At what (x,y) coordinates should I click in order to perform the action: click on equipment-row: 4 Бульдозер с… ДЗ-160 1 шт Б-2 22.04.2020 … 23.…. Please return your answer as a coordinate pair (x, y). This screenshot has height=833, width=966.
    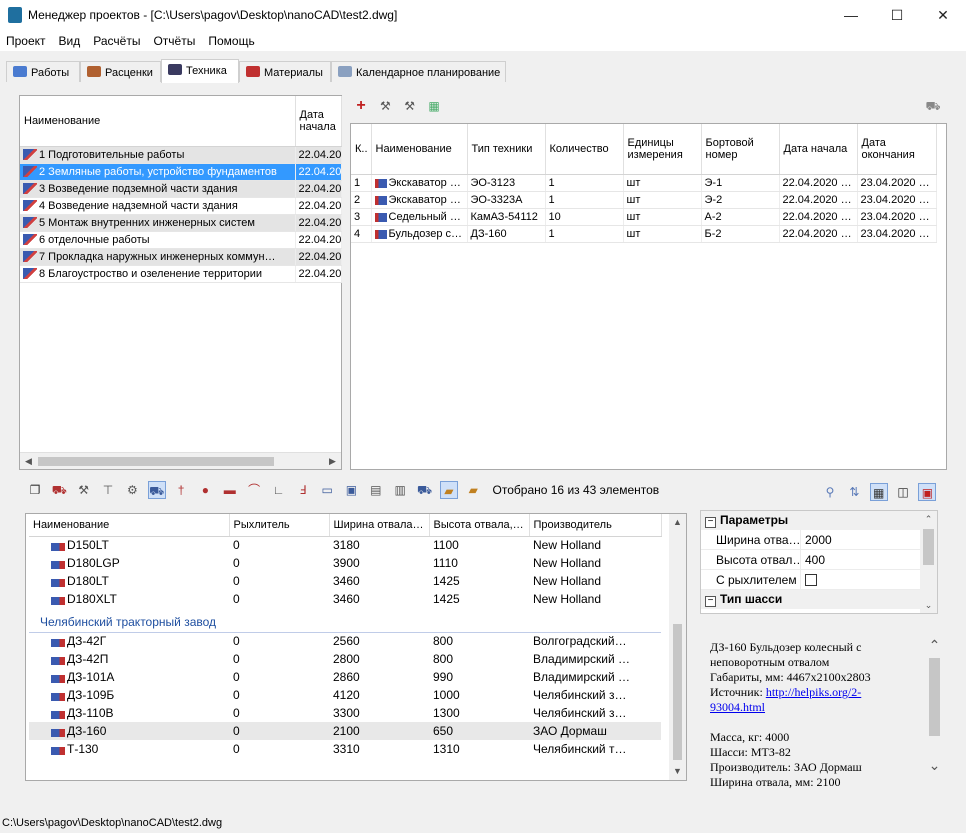
    Looking at the image, I should click on (644, 234).